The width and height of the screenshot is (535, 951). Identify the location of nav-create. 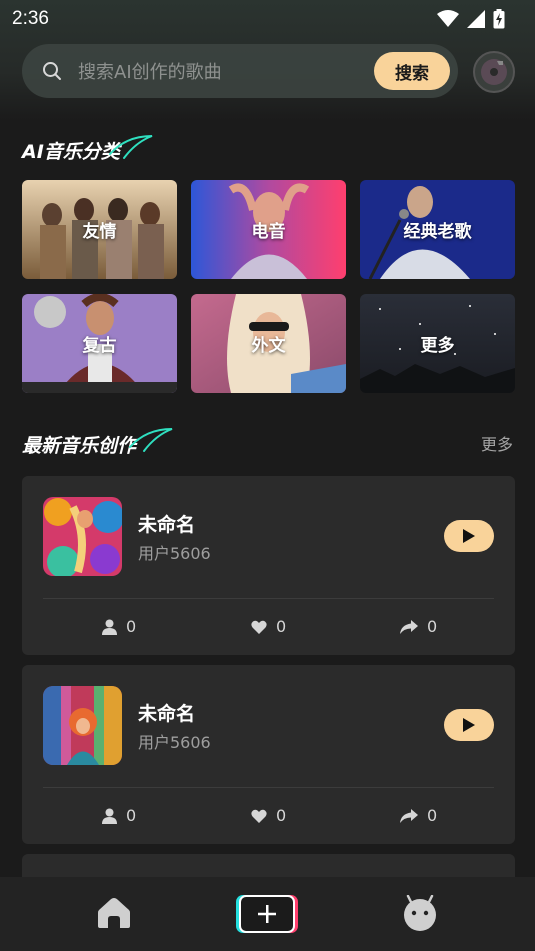
(267, 914).